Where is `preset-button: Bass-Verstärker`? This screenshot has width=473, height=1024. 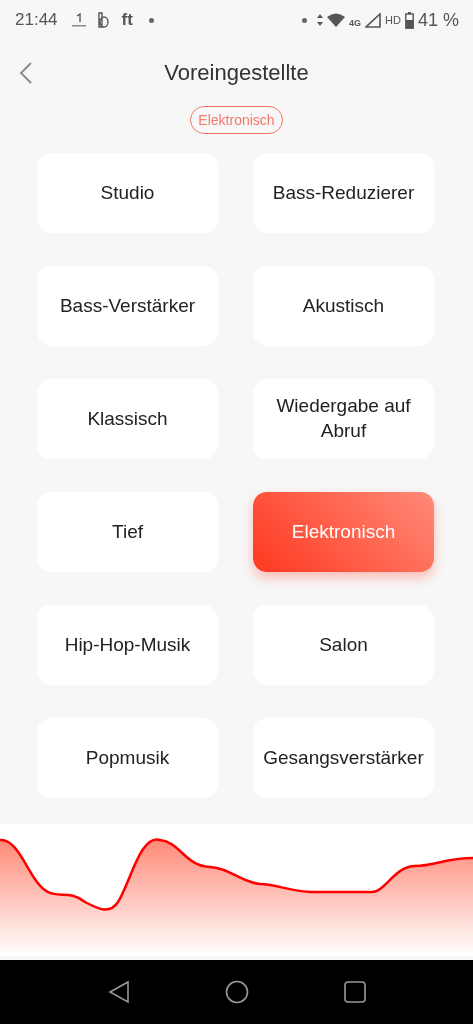
preset-button: Bass-Verstärker is located at coordinates (127, 306).